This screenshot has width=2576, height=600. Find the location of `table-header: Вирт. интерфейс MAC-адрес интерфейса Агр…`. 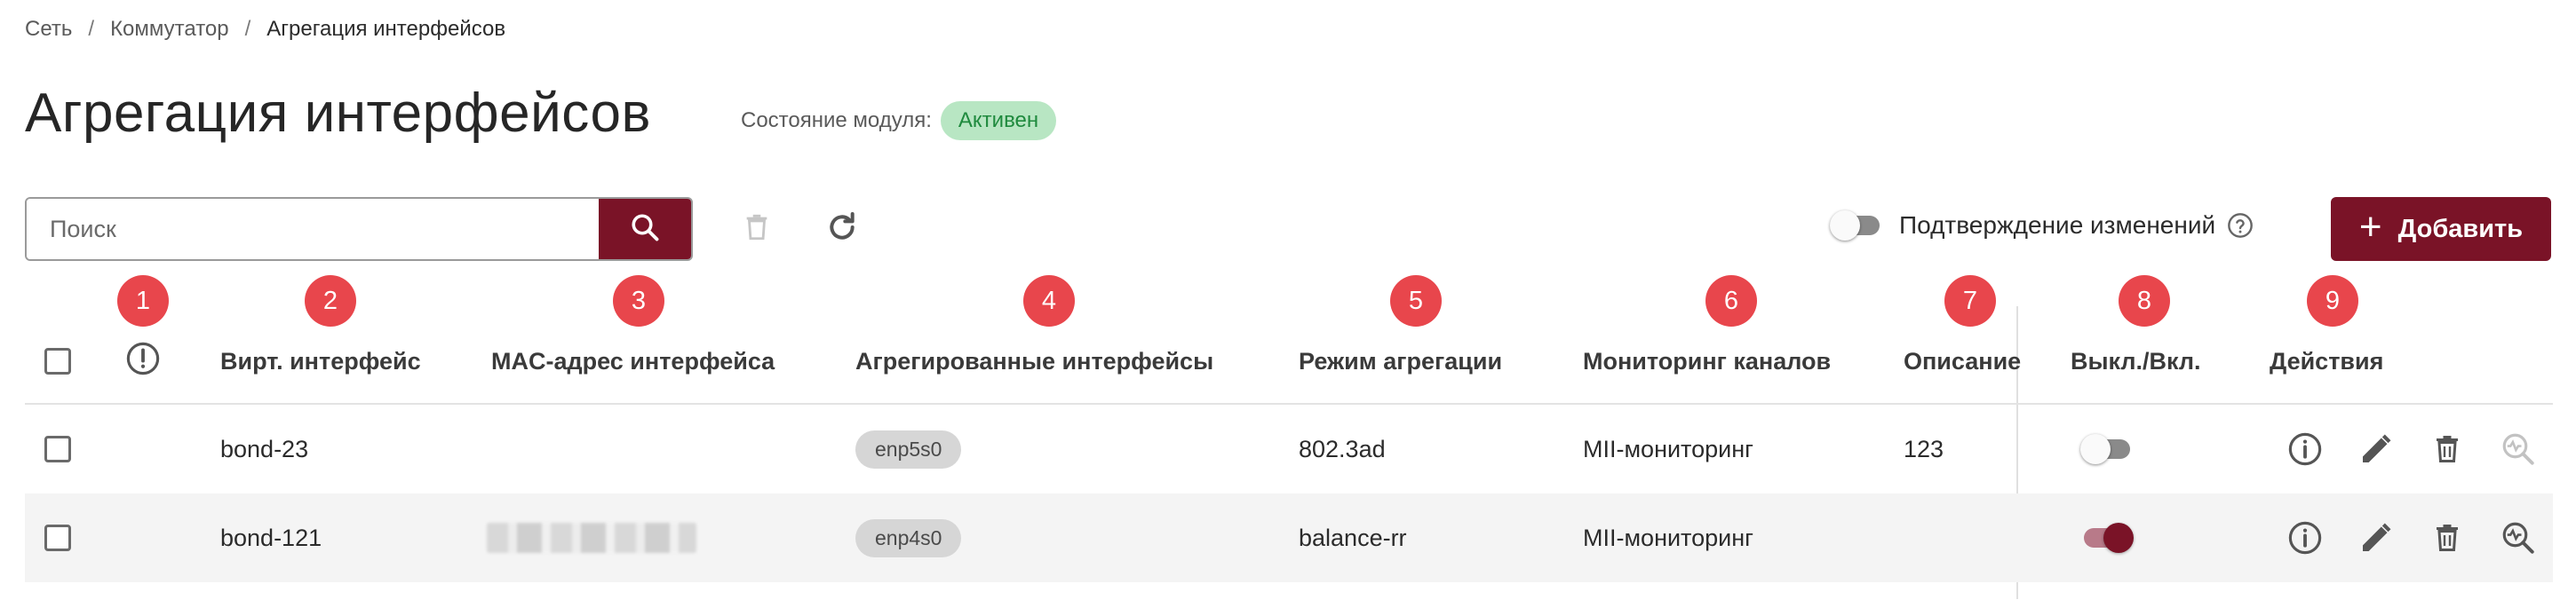

table-header: Вирт. интерфейс MAC-адрес интерфейса Агр… is located at coordinates (1289, 362).